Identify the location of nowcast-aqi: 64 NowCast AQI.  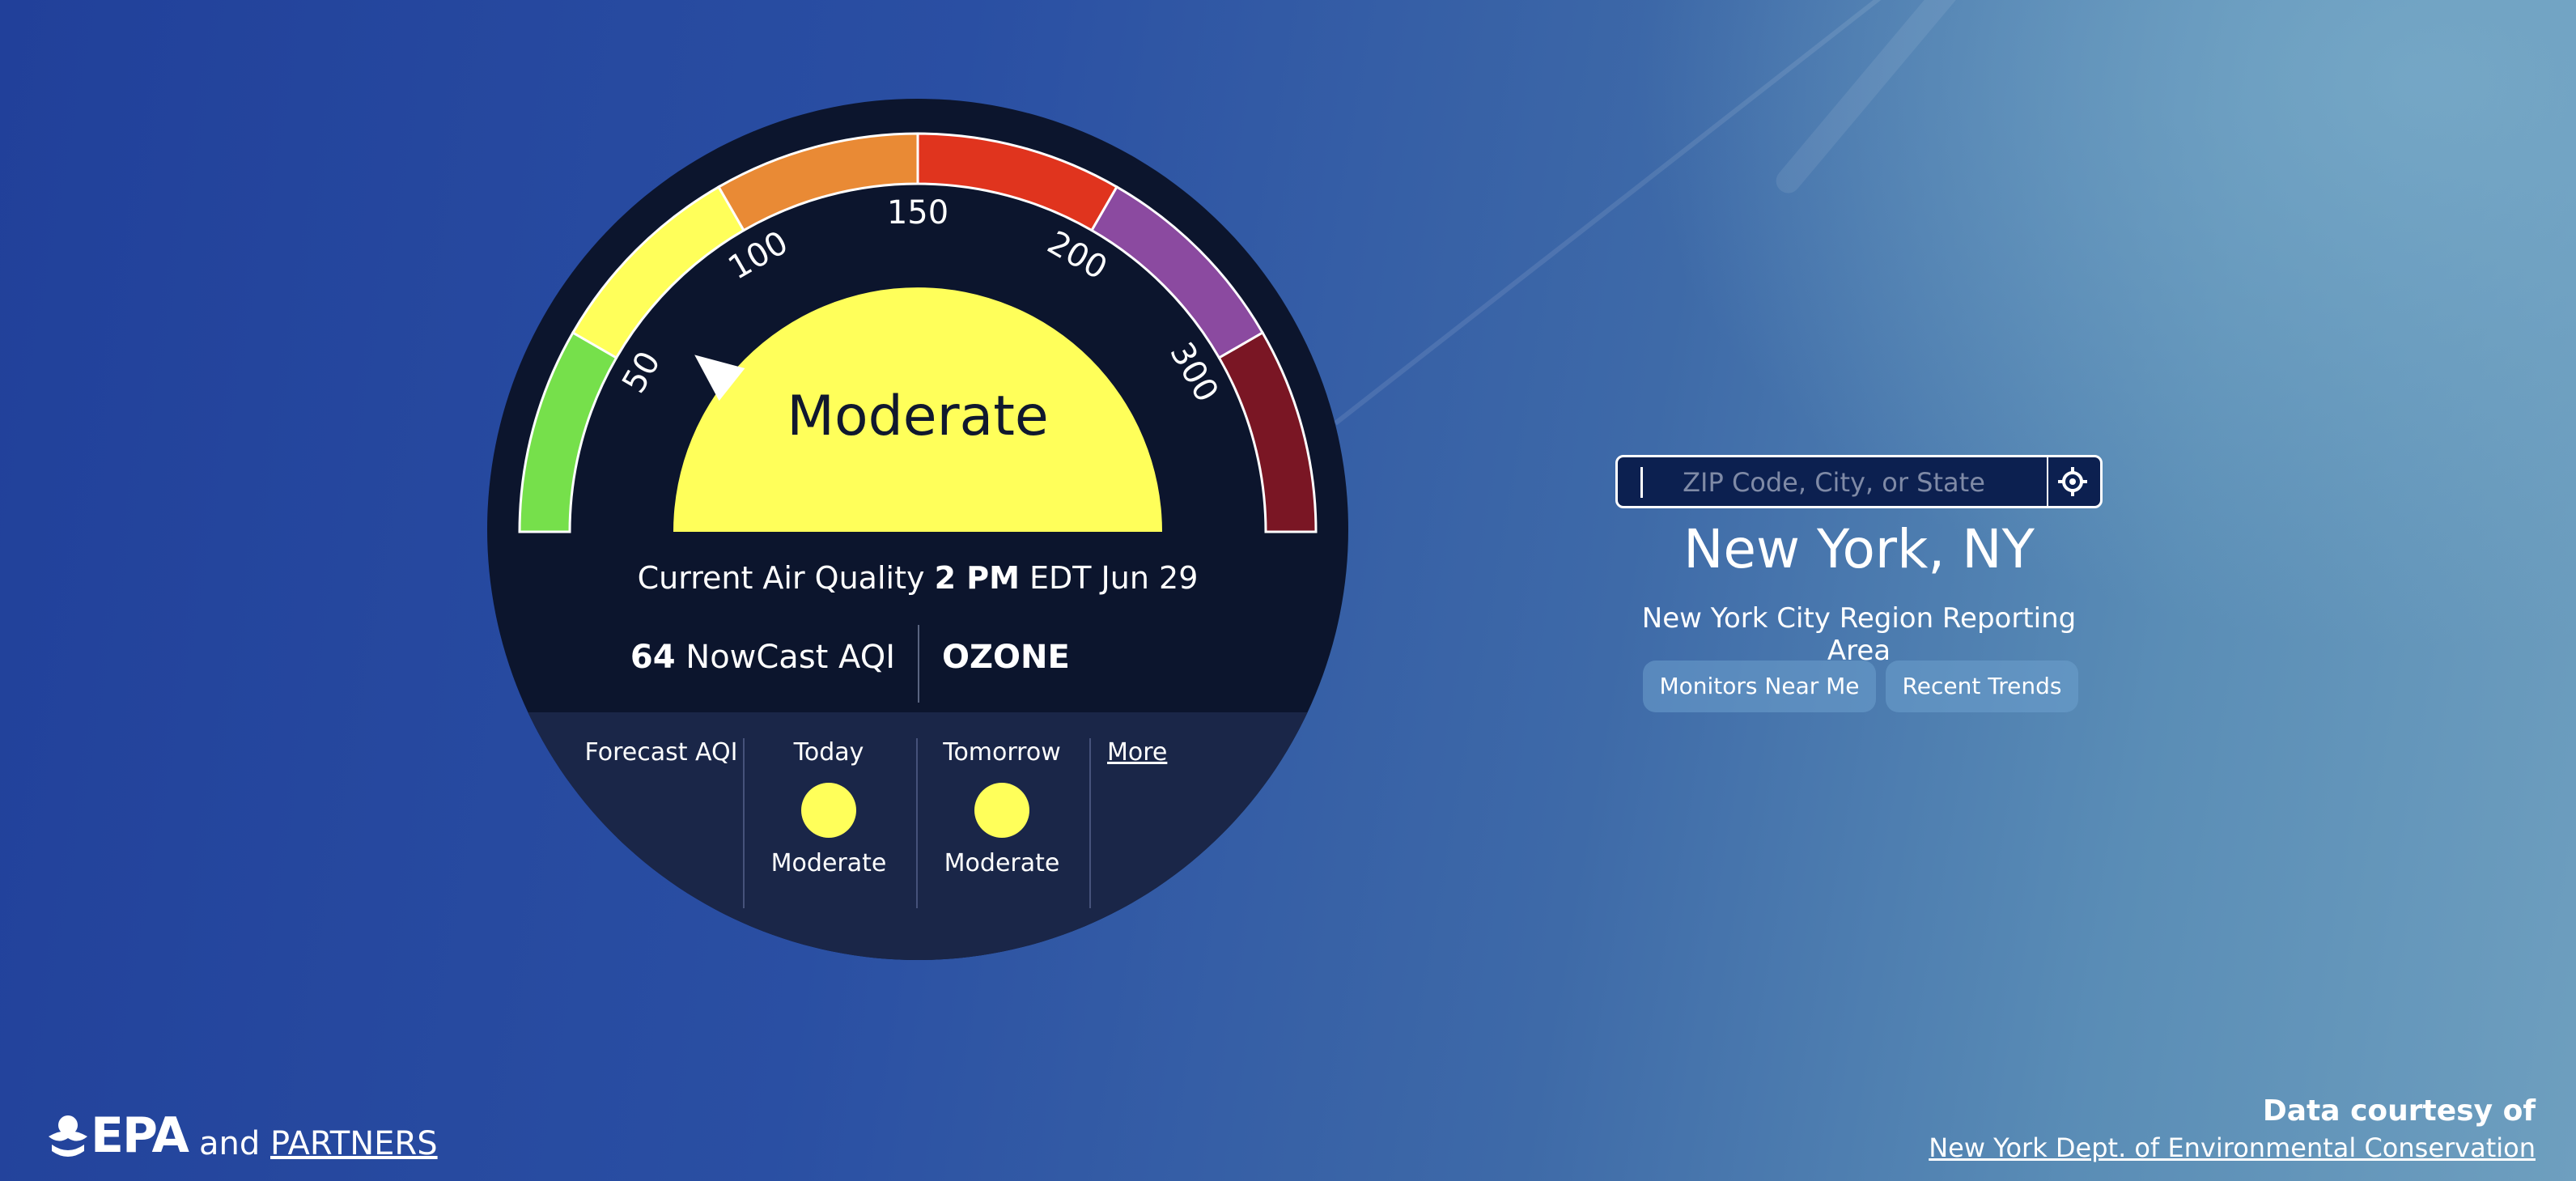
(762, 657).